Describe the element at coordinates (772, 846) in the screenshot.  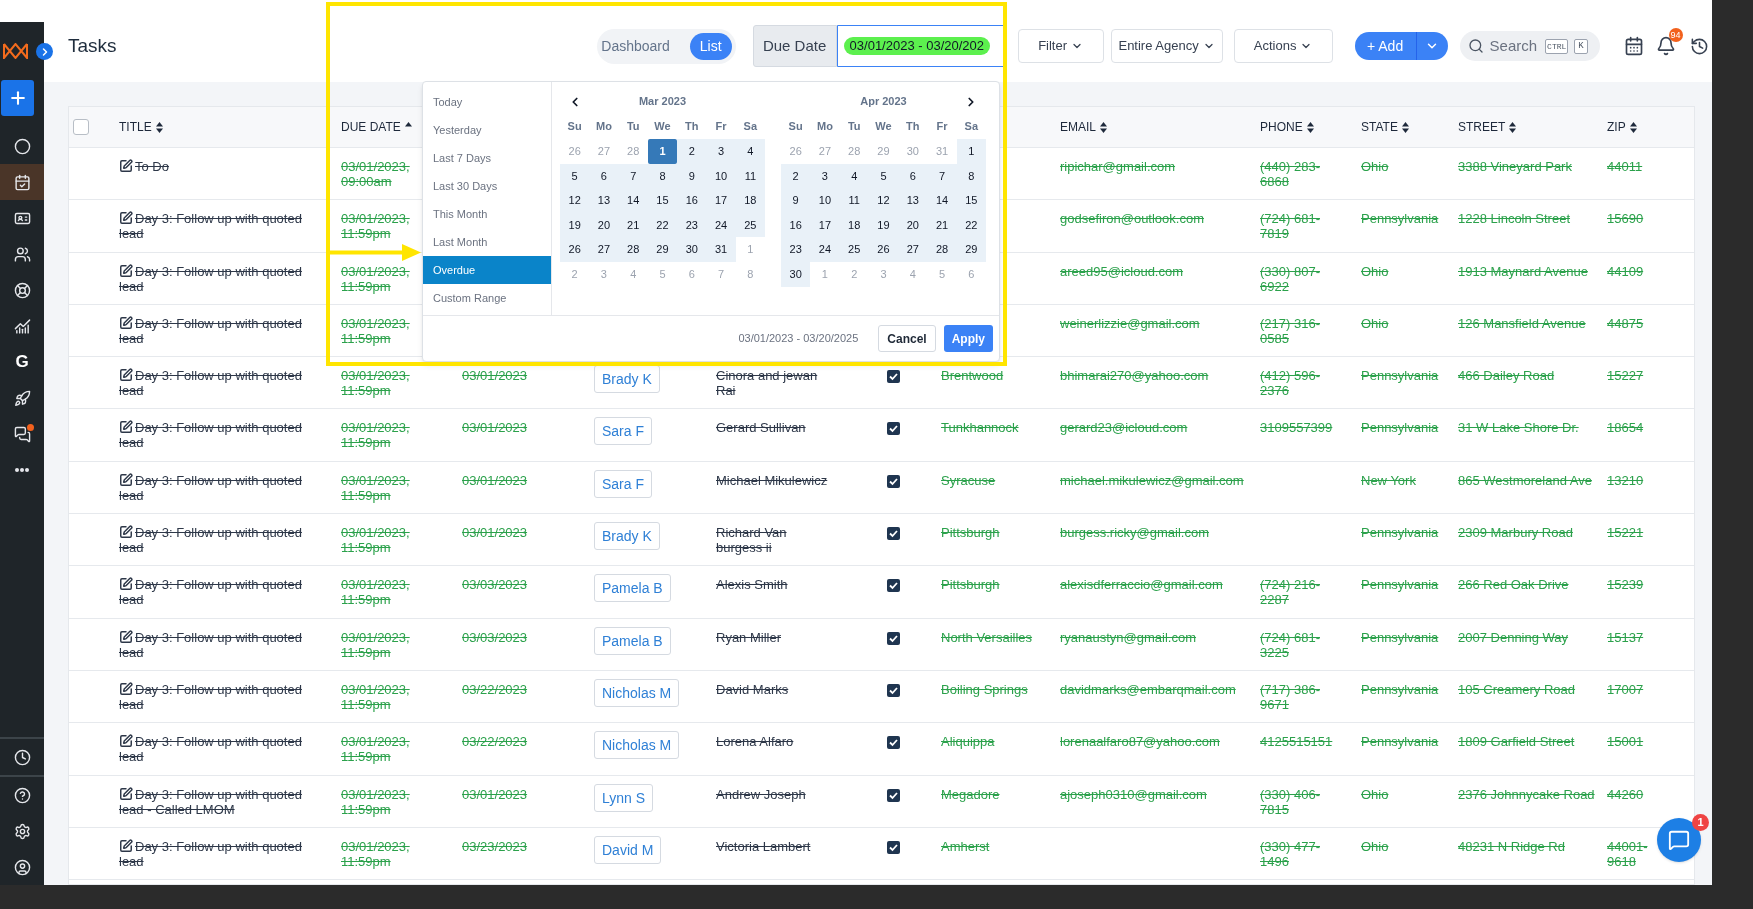
I see `contact-name: Victoria Lambert` at that location.